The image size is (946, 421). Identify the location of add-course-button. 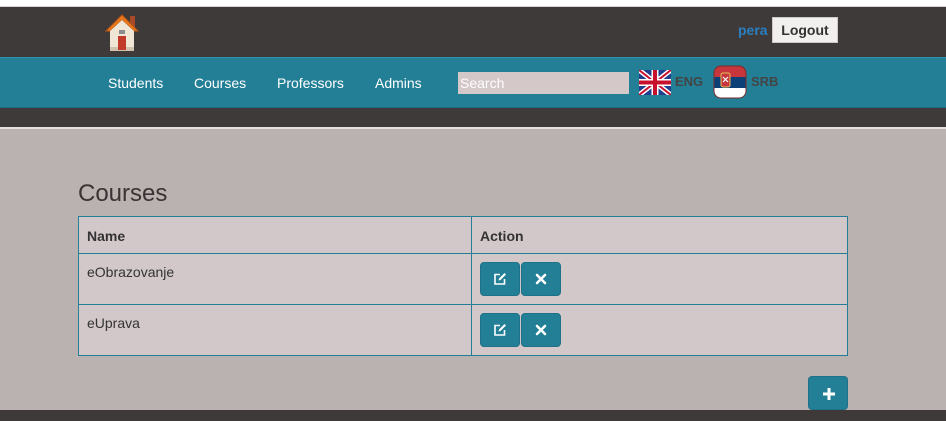
(828, 393).